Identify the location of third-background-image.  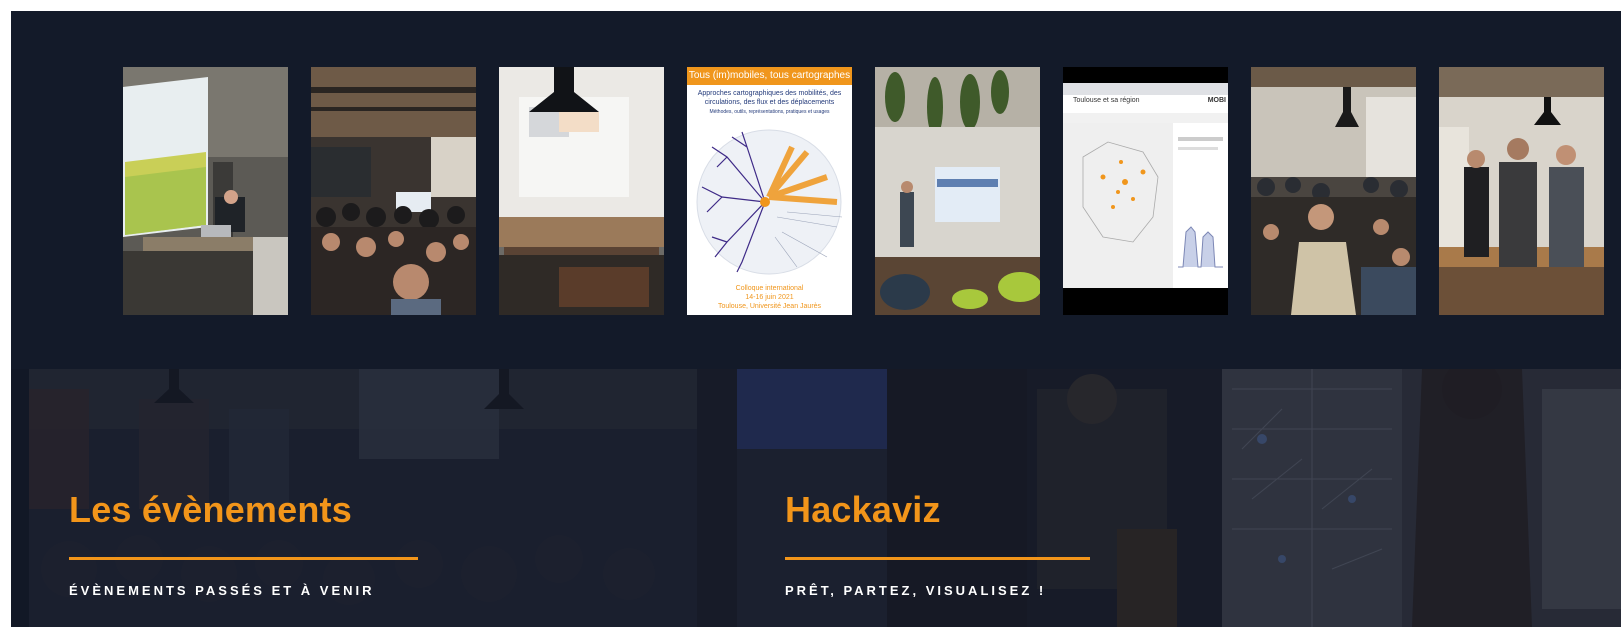
(1421, 498).